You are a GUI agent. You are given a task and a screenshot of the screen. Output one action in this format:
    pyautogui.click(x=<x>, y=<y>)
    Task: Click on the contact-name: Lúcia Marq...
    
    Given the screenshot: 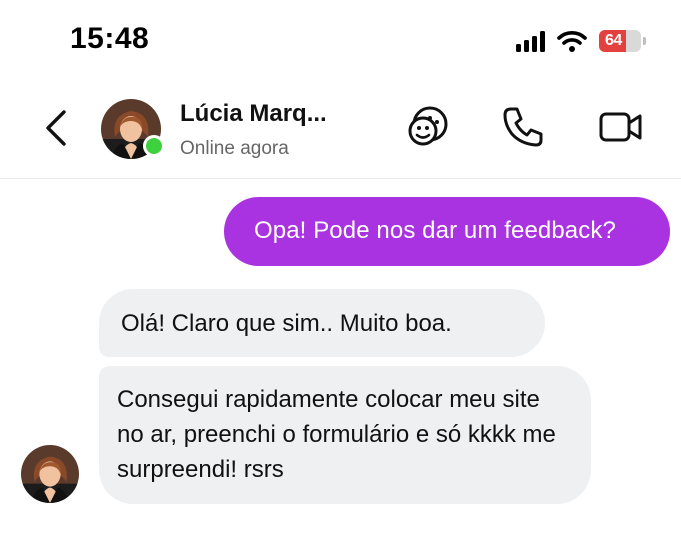 What is the action you would take?
    pyautogui.click(x=253, y=114)
    